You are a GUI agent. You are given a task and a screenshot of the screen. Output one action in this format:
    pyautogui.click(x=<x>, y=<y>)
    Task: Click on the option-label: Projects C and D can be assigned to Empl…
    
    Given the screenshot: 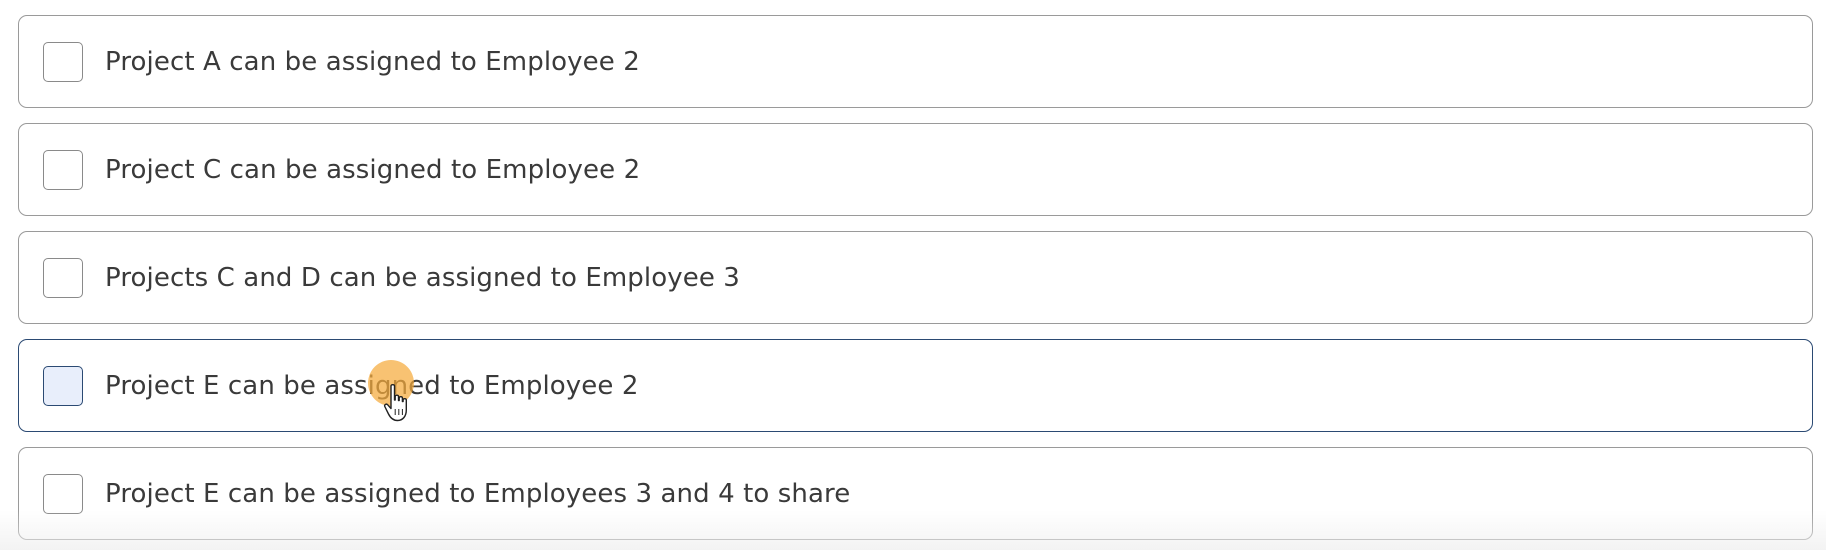 What is the action you would take?
    pyautogui.click(x=422, y=277)
    